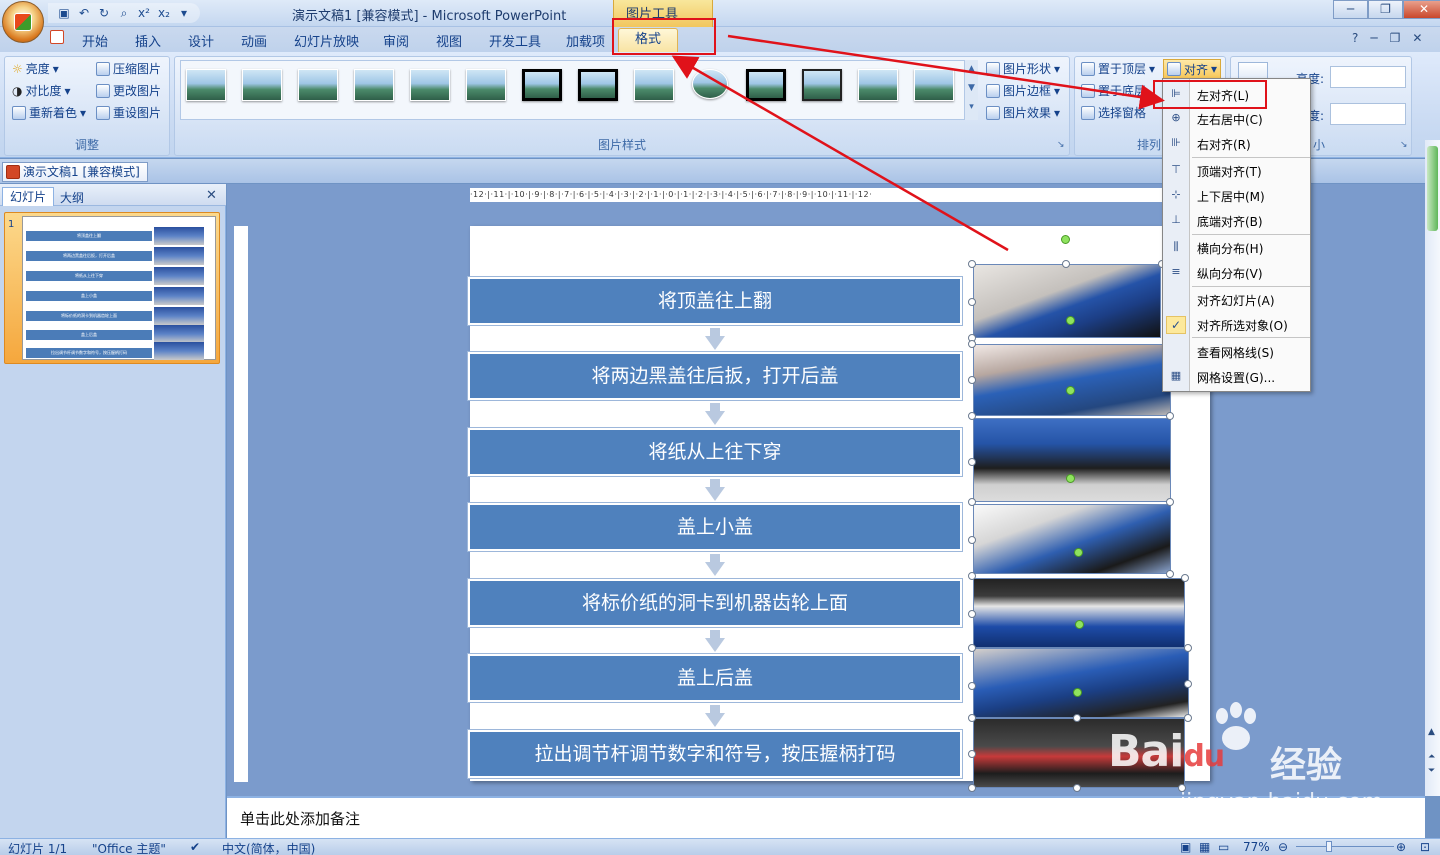 This screenshot has width=1440, height=855. Describe the element at coordinates (144, 13) in the screenshot. I see `superscript-icon: x²` at that location.